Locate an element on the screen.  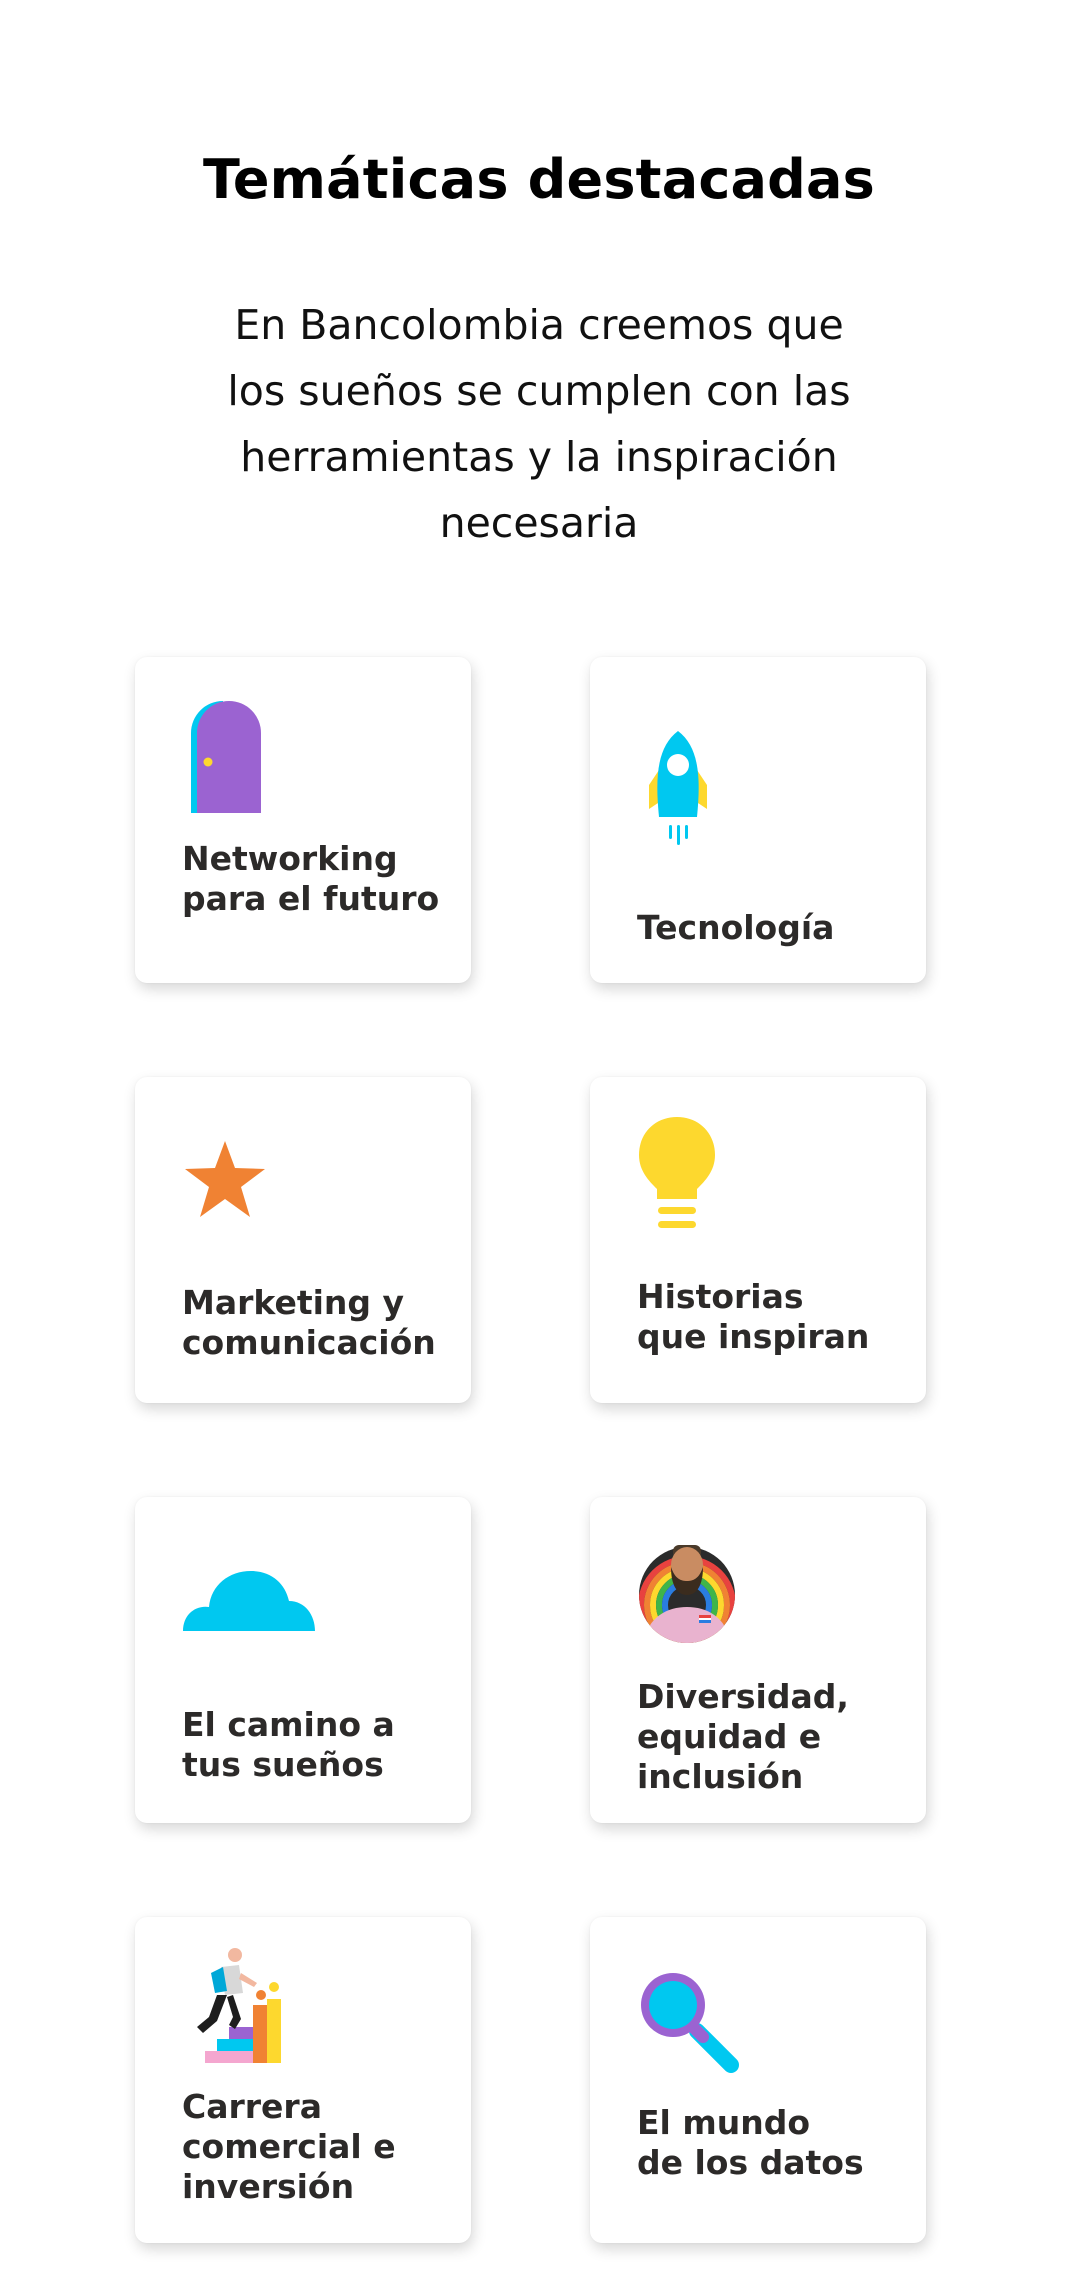
topic-label: Historias que inspiran is located at coordinates (753, 1316).